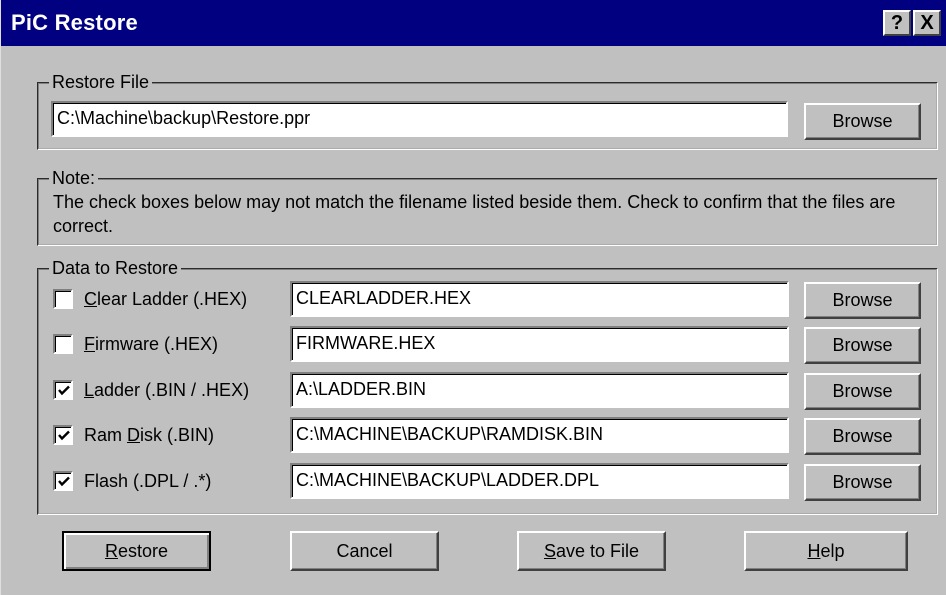  I want to click on data-to-restore-legend: Data to Restore, so click(115, 268).